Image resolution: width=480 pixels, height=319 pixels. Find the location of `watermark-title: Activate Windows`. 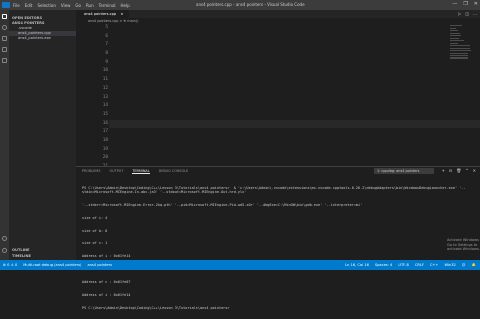

watermark-title: Activate Windows is located at coordinates (463, 240).